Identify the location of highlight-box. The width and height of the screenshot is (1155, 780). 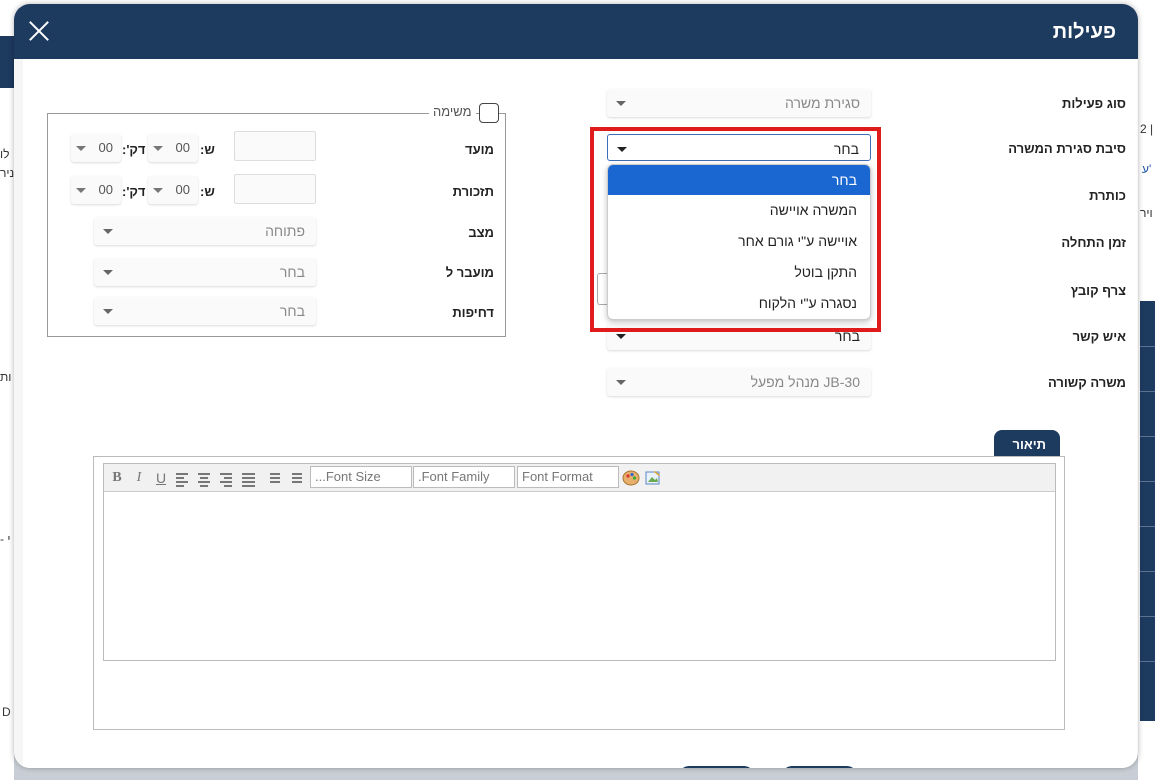
(735, 229).